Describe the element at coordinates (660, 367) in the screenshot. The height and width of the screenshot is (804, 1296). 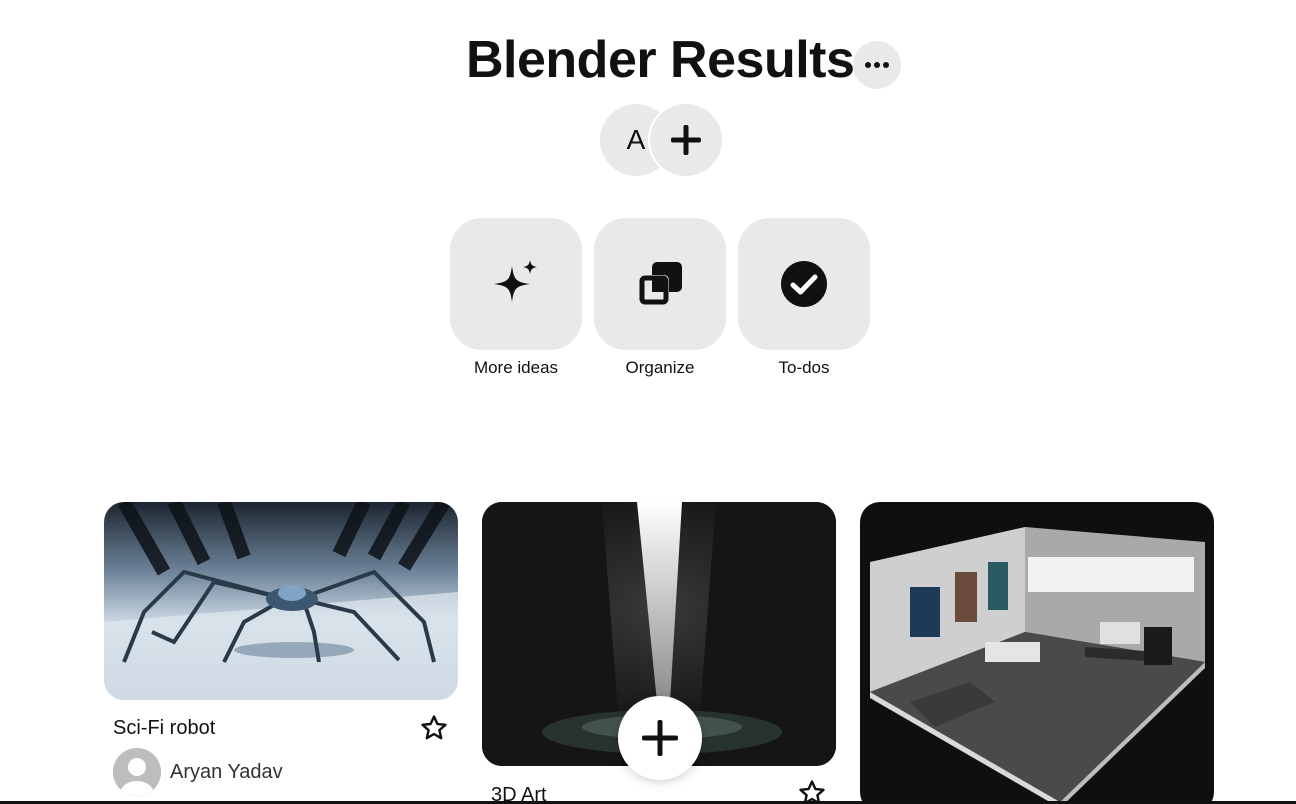
I see `organize-label: Organize` at that location.